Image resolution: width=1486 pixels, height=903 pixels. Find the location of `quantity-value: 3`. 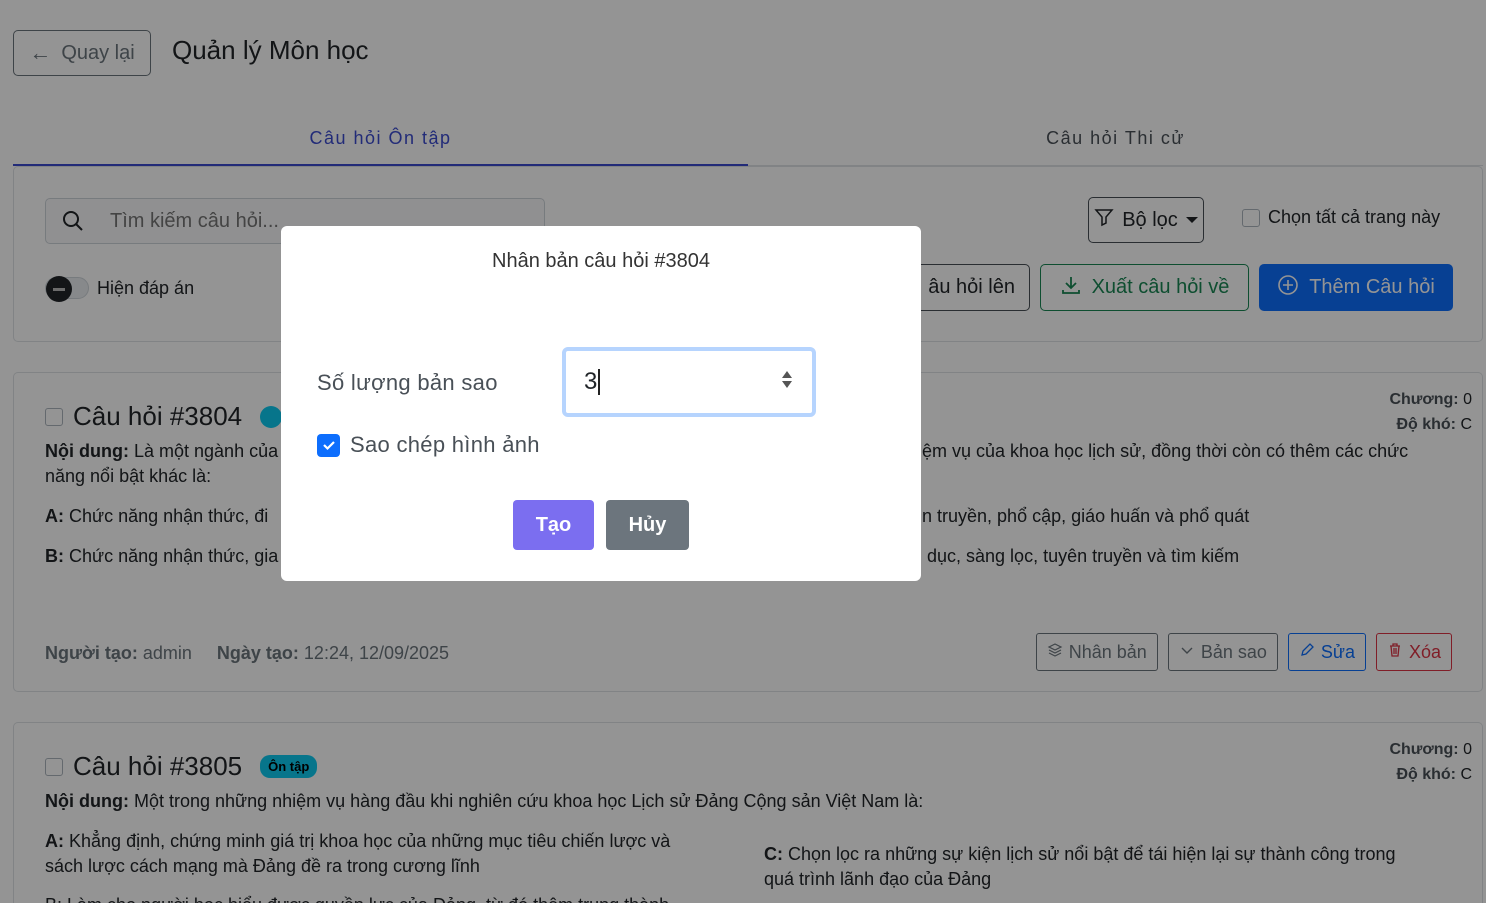

quantity-value: 3 is located at coordinates (591, 381).